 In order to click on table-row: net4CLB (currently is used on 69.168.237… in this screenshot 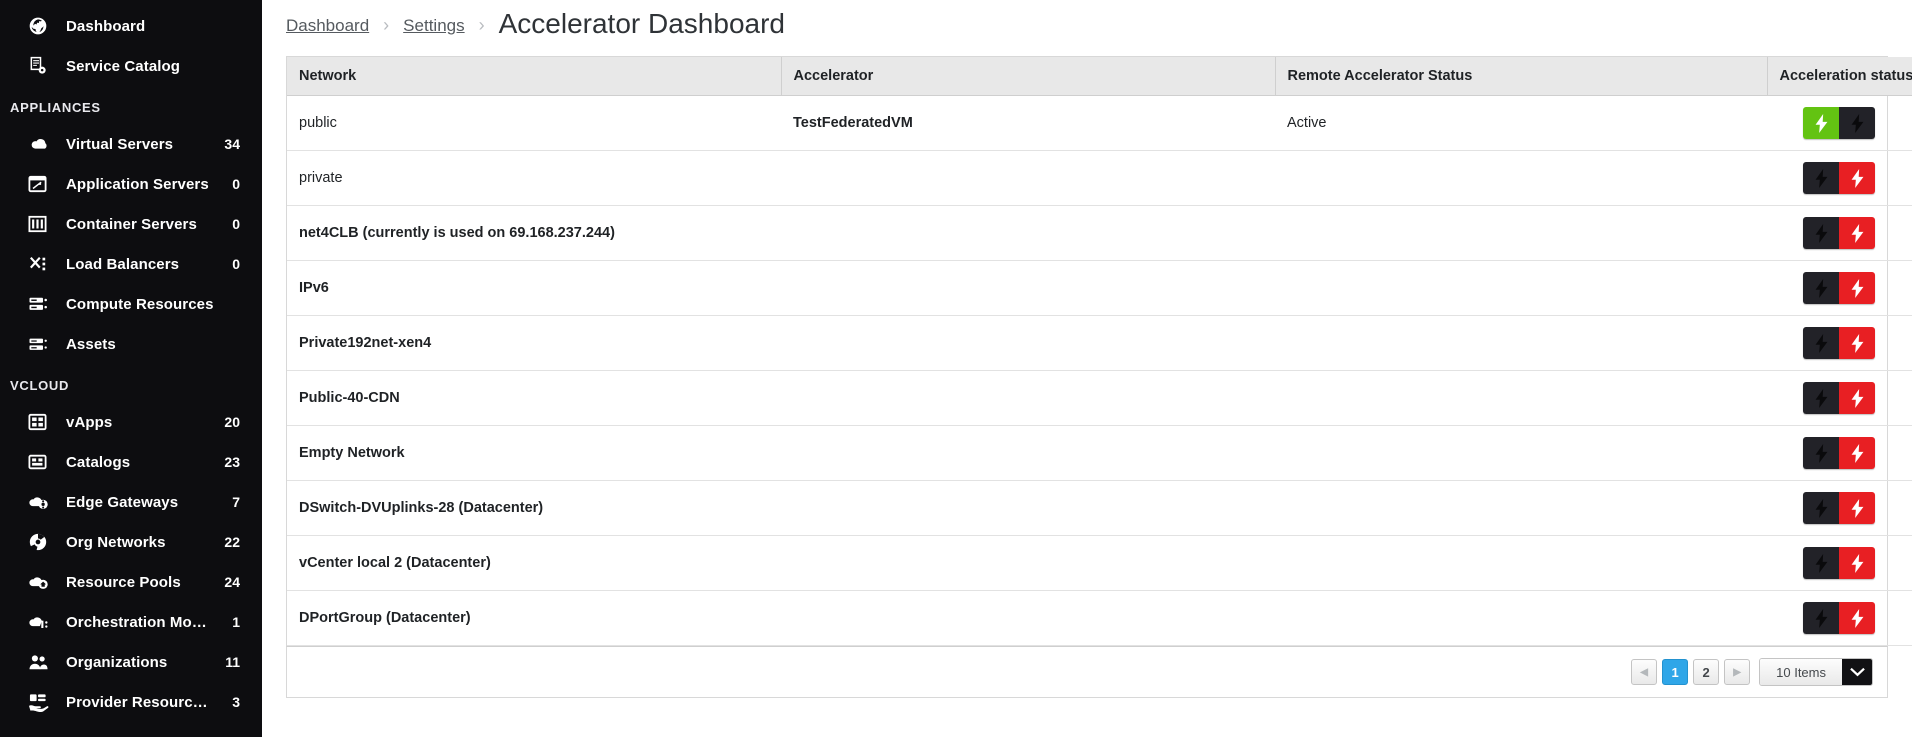, I will do `click(1099, 233)`.